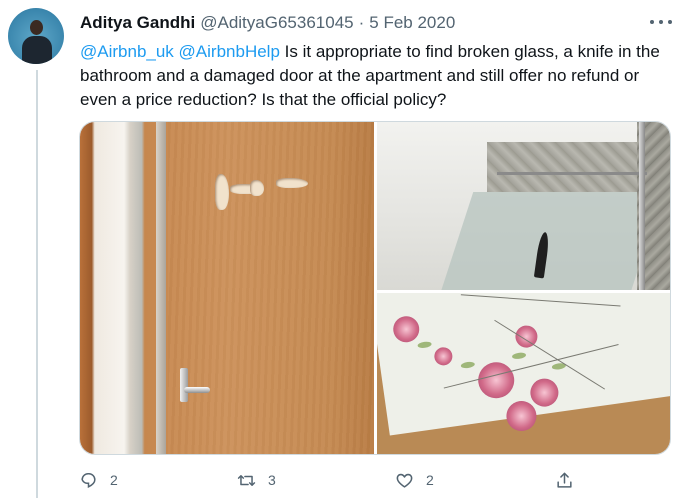  I want to click on floral-glass-mat, so click(523, 364).